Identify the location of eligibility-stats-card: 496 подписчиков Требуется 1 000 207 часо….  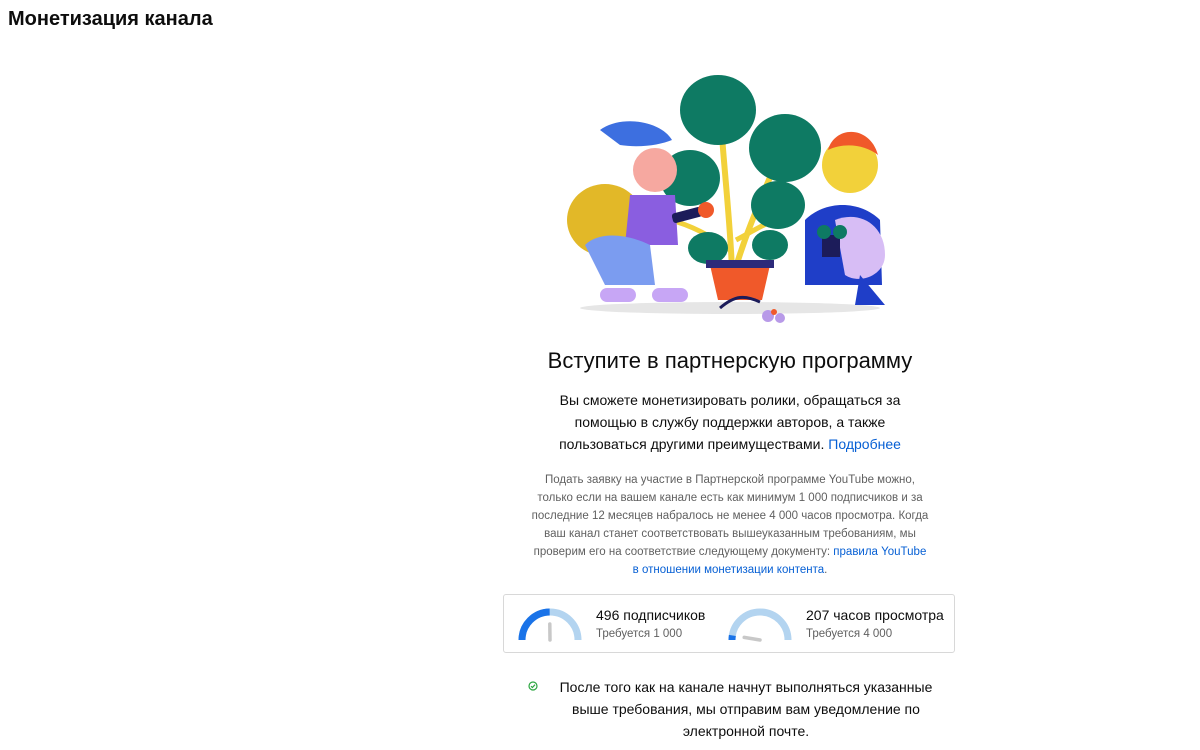
(729, 623).